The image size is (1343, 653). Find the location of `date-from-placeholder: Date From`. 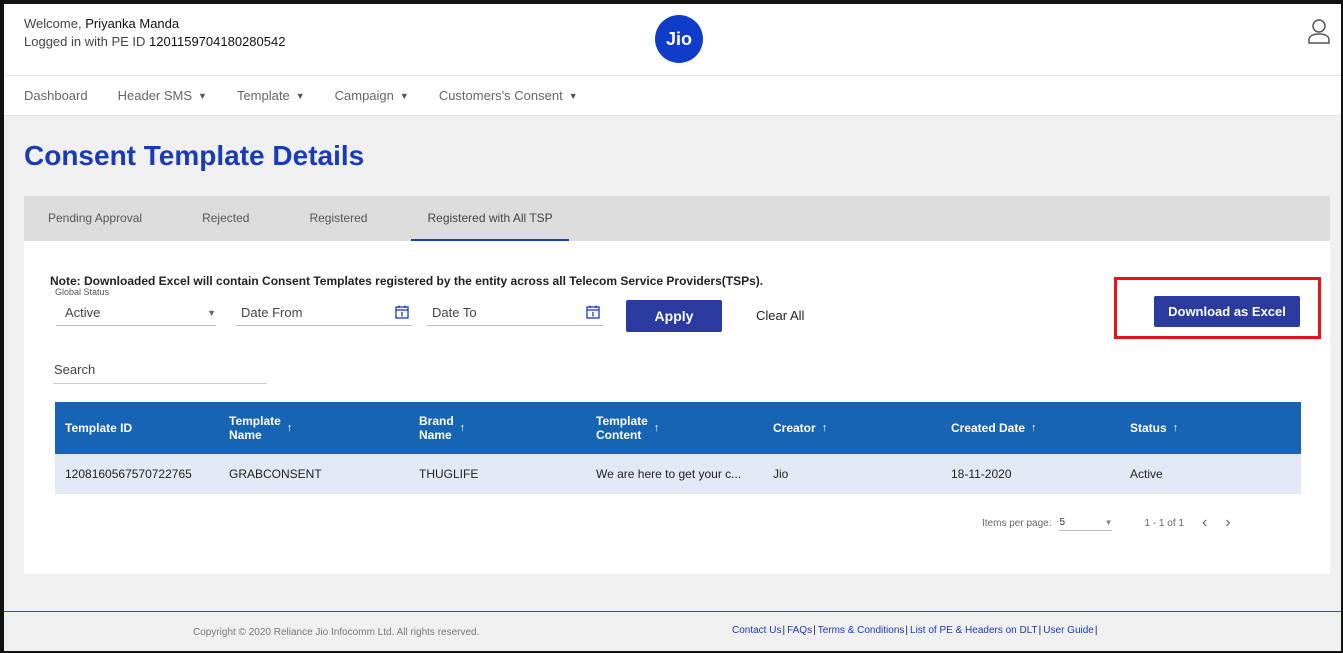

date-from-placeholder: Date From is located at coordinates (272, 312).